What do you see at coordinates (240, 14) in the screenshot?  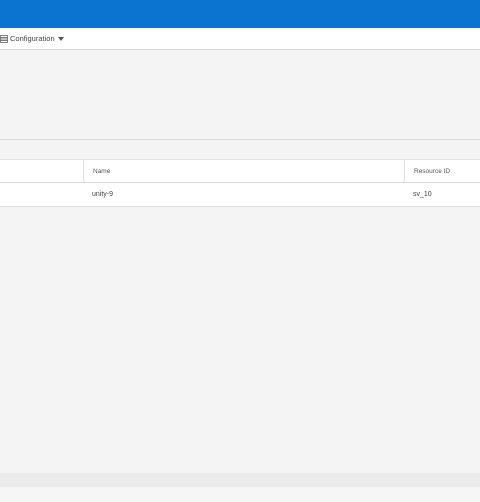 I see `top-bar` at bounding box center [240, 14].